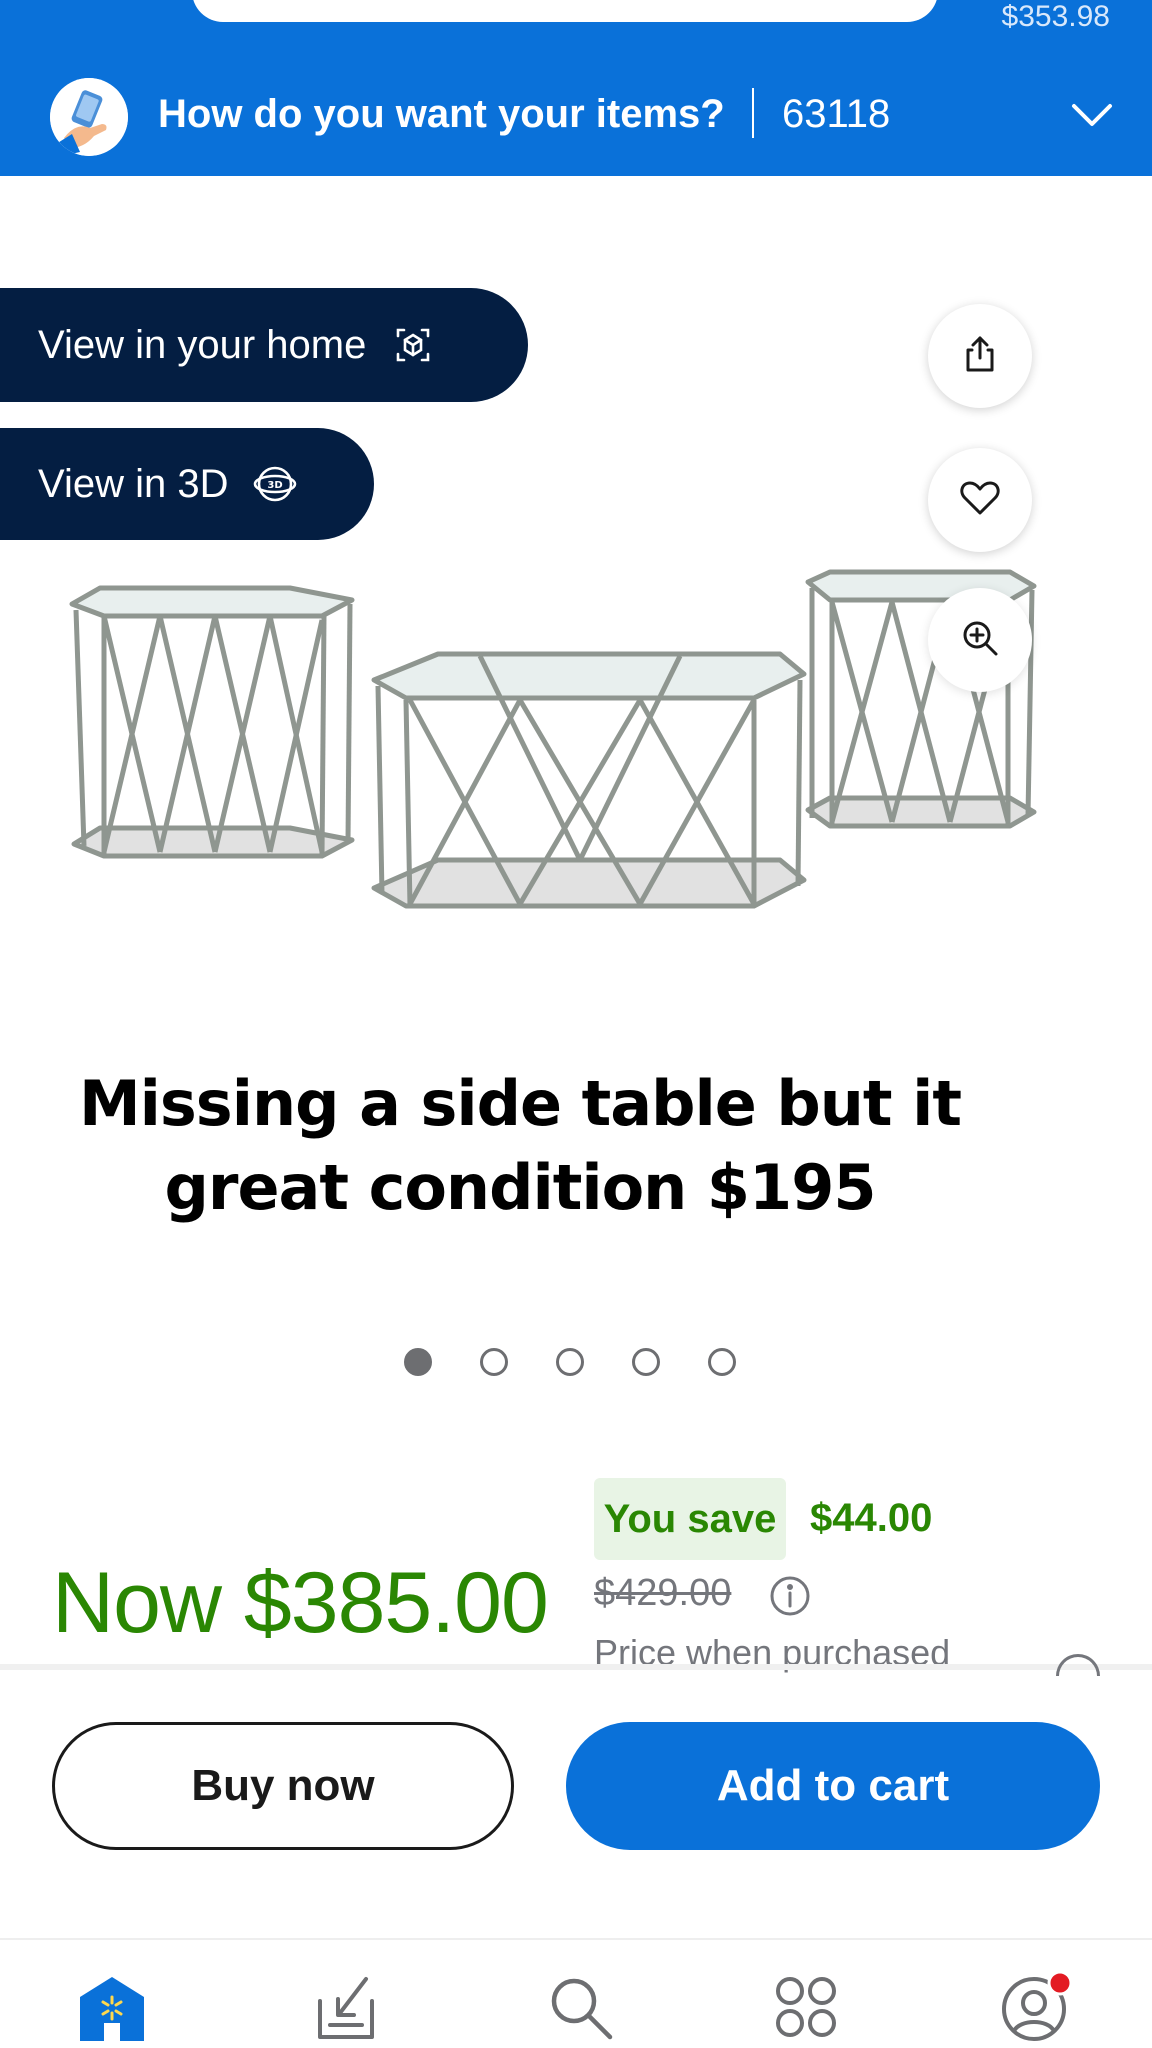  I want to click on caption-line-1: Missing a side table but it, so click(520, 1103).